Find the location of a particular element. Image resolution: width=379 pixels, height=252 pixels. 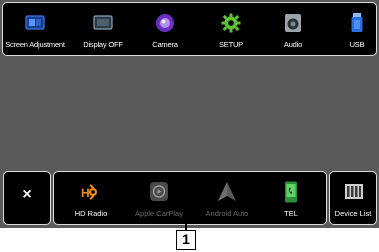

camera-label: Camera is located at coordinates (165, 44).